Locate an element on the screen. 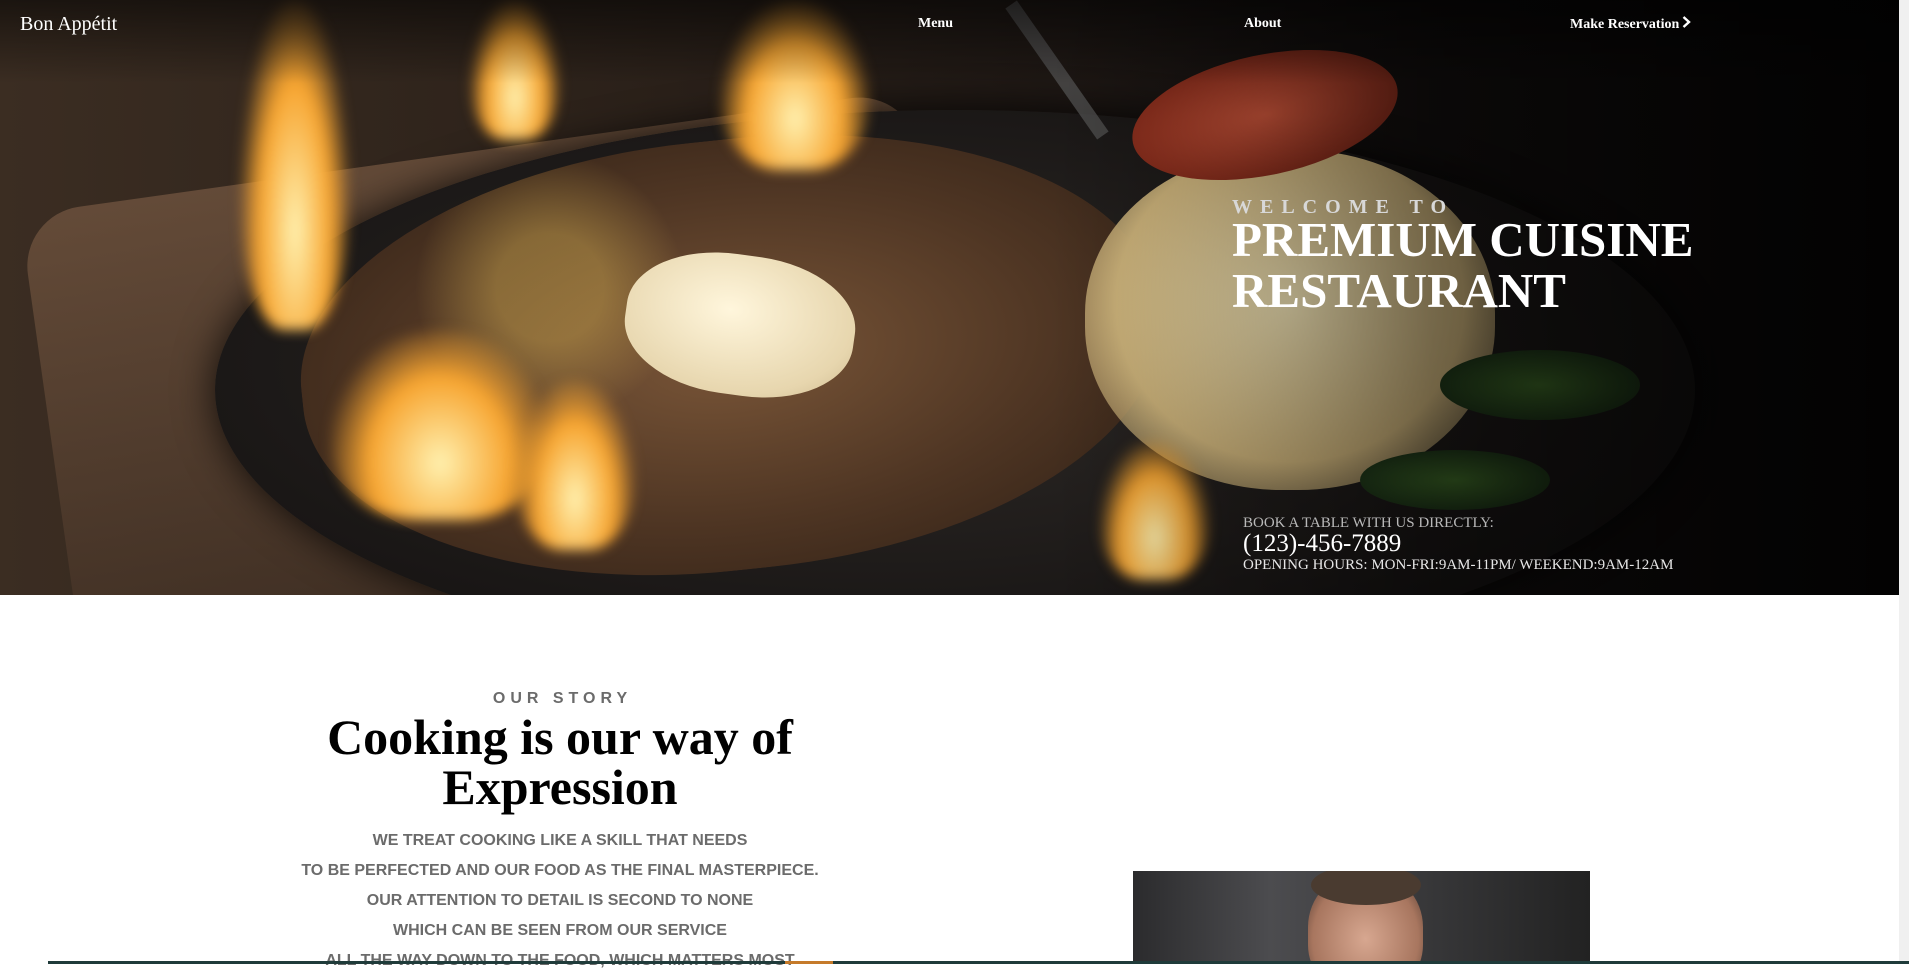 The image size is (1909, 976). hero-title: PREMIUM CUISINE RESTAURANT is located at coordinates (1512, 265).